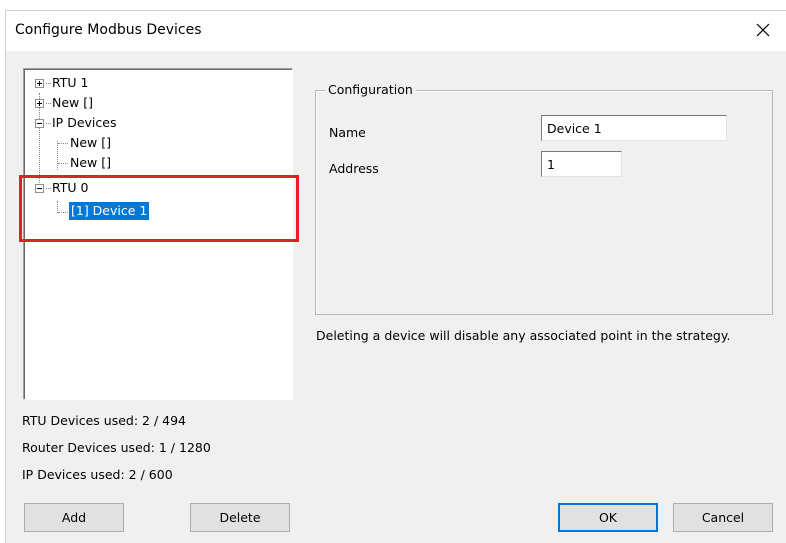 Image resolution: width=786 pixels, height=543 pixels. Describe the element at coordinates (108, 30) in the screenshot. I see `window-title: Configure Modbus Devices` at that location.